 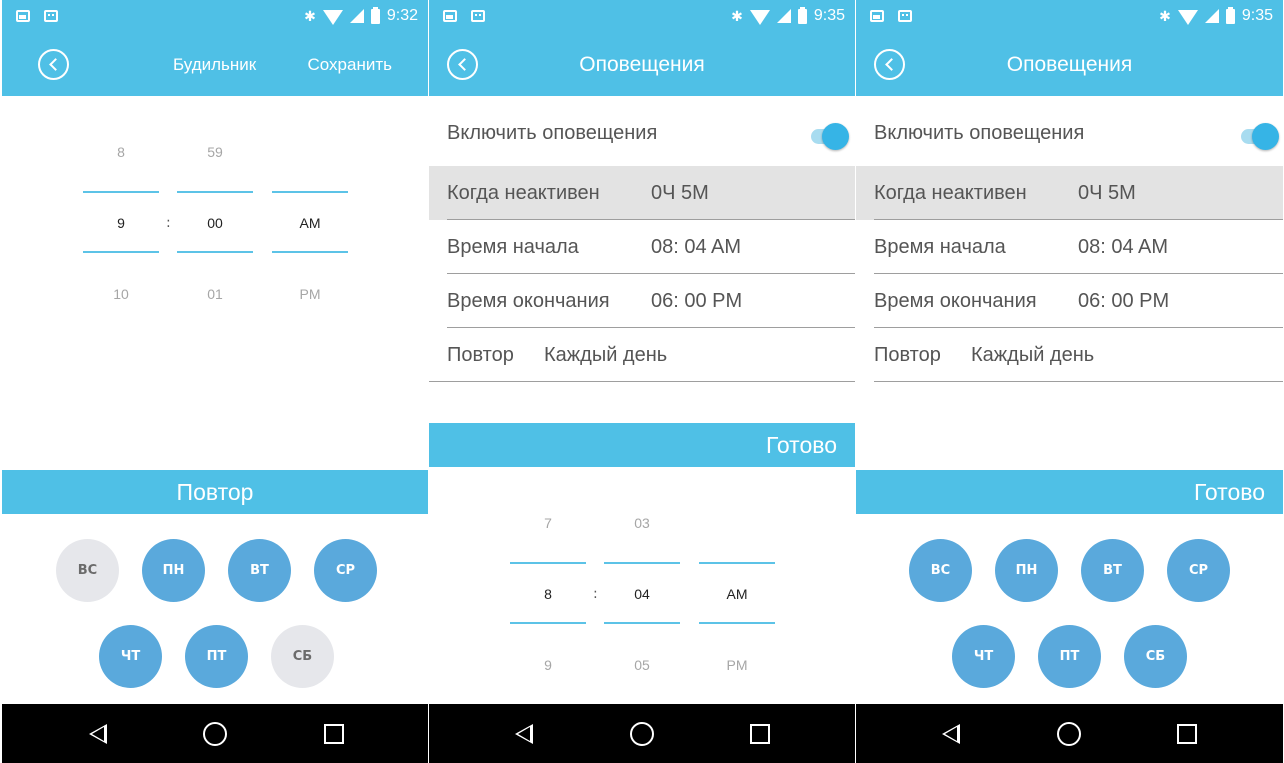 I want to click on minute-value: 04, so click(x=642, y=594).